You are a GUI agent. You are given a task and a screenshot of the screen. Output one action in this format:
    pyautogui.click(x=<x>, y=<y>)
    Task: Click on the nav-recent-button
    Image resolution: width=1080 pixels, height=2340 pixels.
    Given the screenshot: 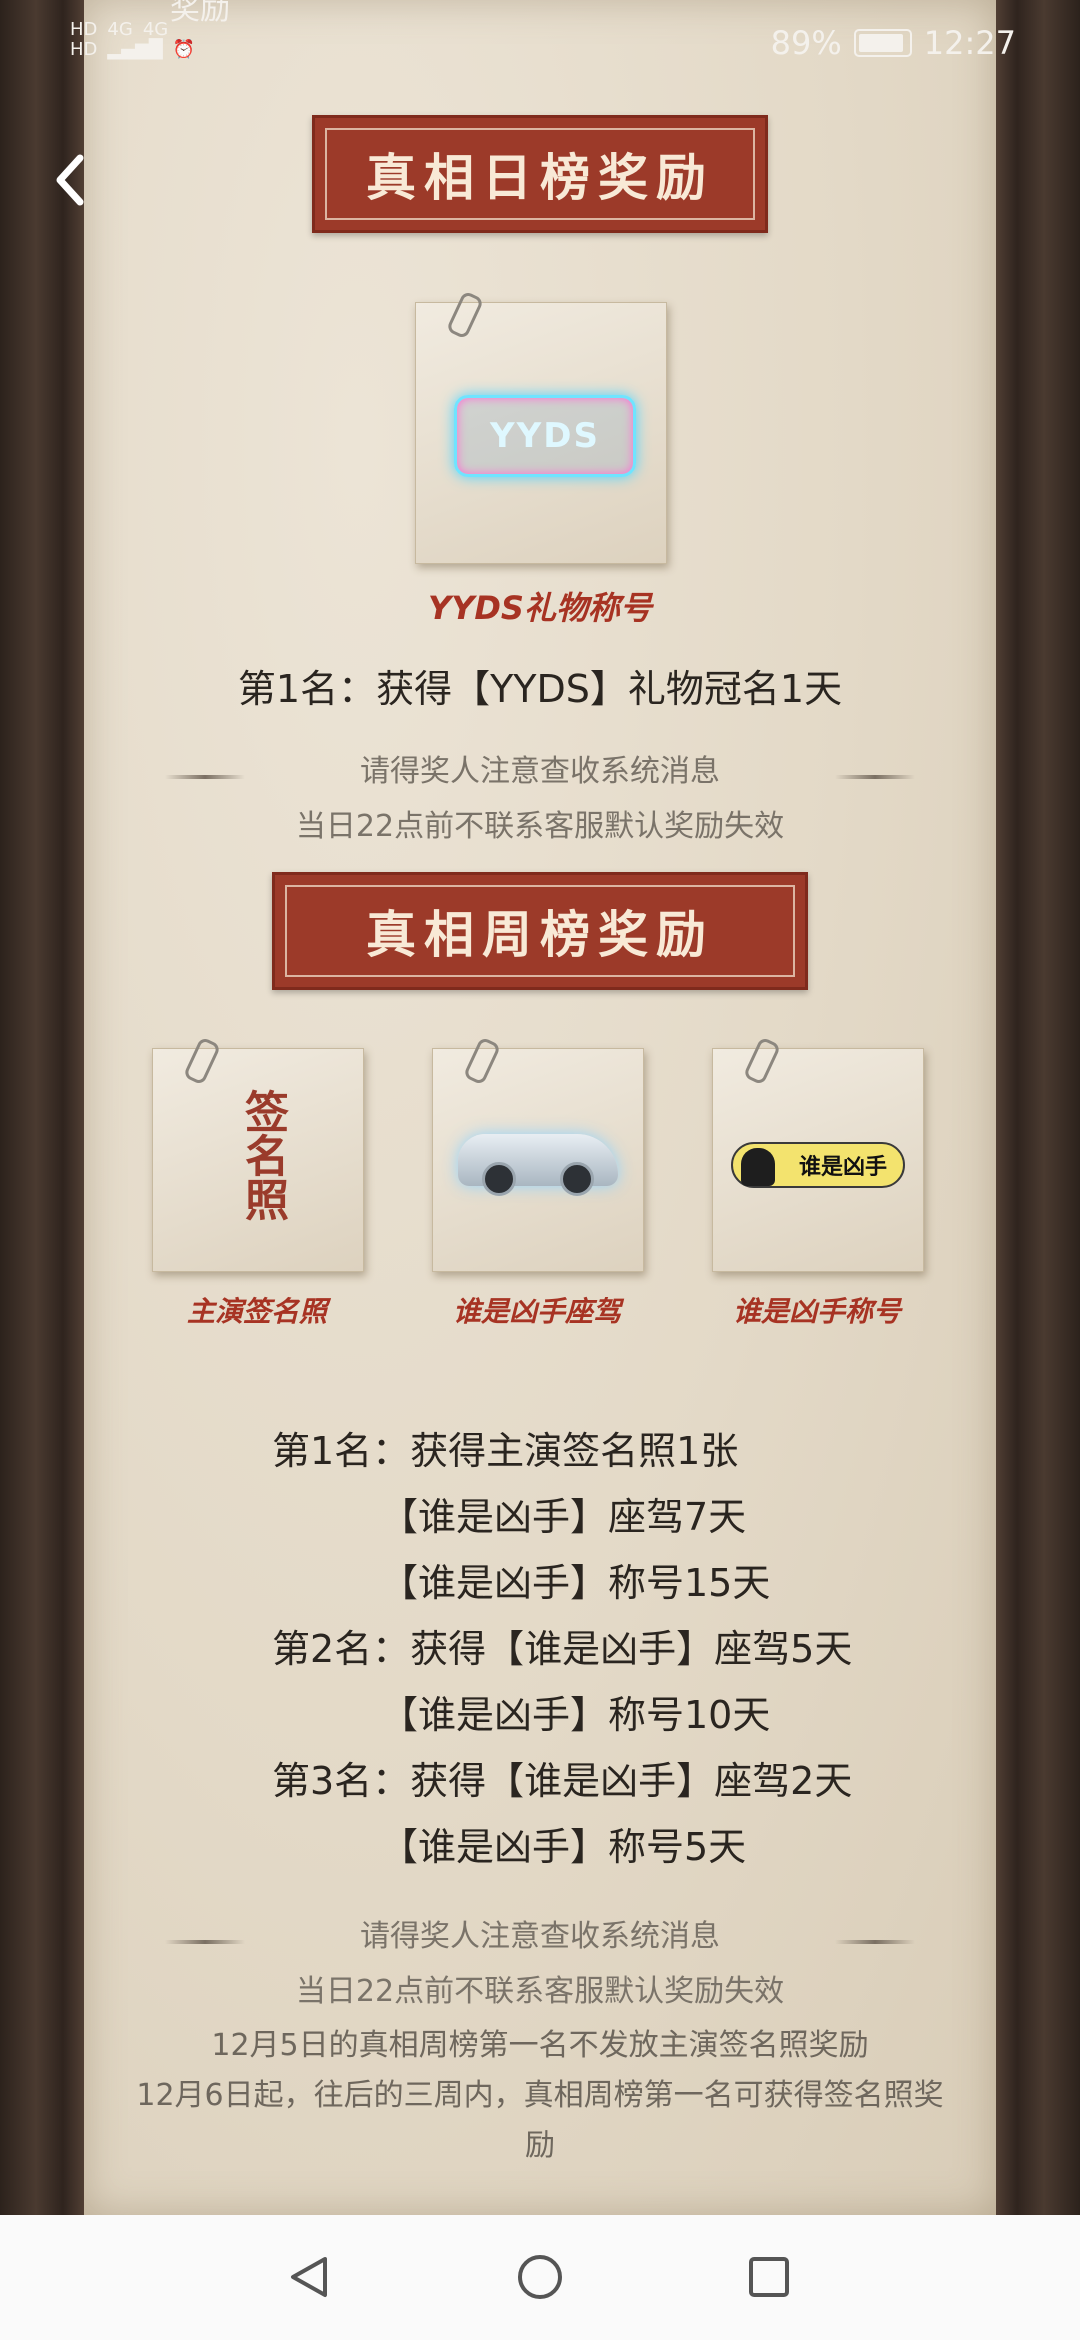 What is the action you would take?
    pyautogui.click(x=769, y=2277)
    